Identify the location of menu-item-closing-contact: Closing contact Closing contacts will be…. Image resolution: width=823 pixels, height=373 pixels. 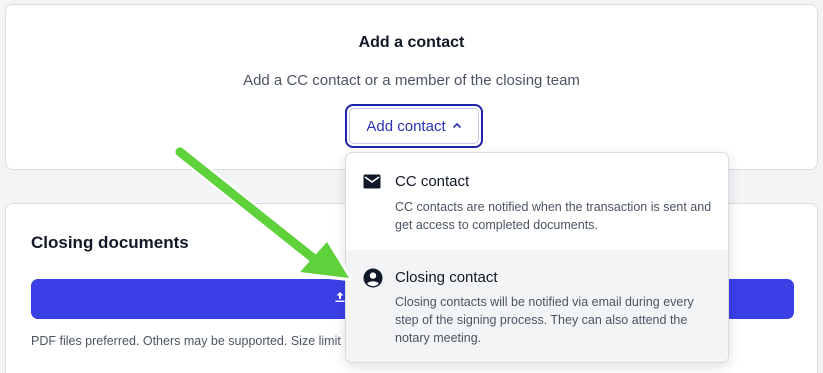
(537, 306).